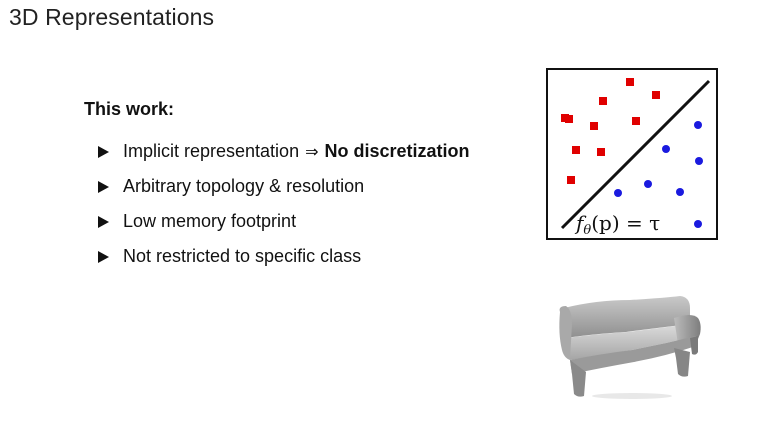 The height and width of the screenshot is (434, 758). I want to click on decision-boundary-svg: fθ(p) = τ, so click(635, 158).